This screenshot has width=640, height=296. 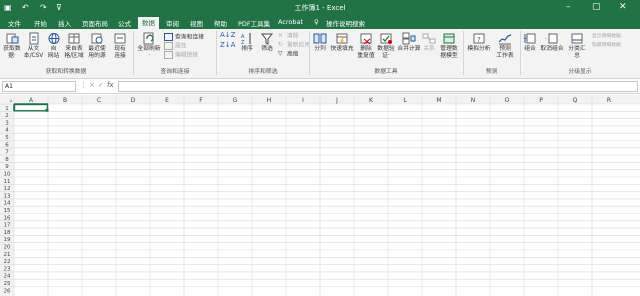 I want to click on restore-icon: ▢, so click(x=596, y=7).